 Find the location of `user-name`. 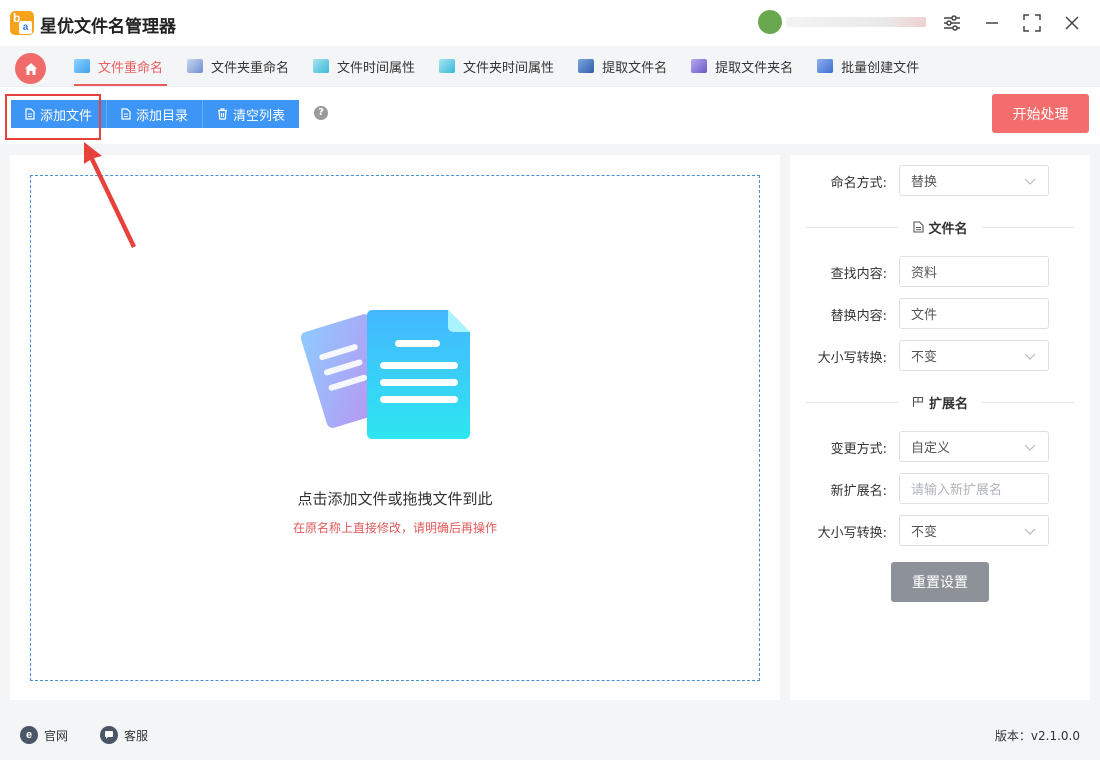

user-name is located at coordinates (856, 22).